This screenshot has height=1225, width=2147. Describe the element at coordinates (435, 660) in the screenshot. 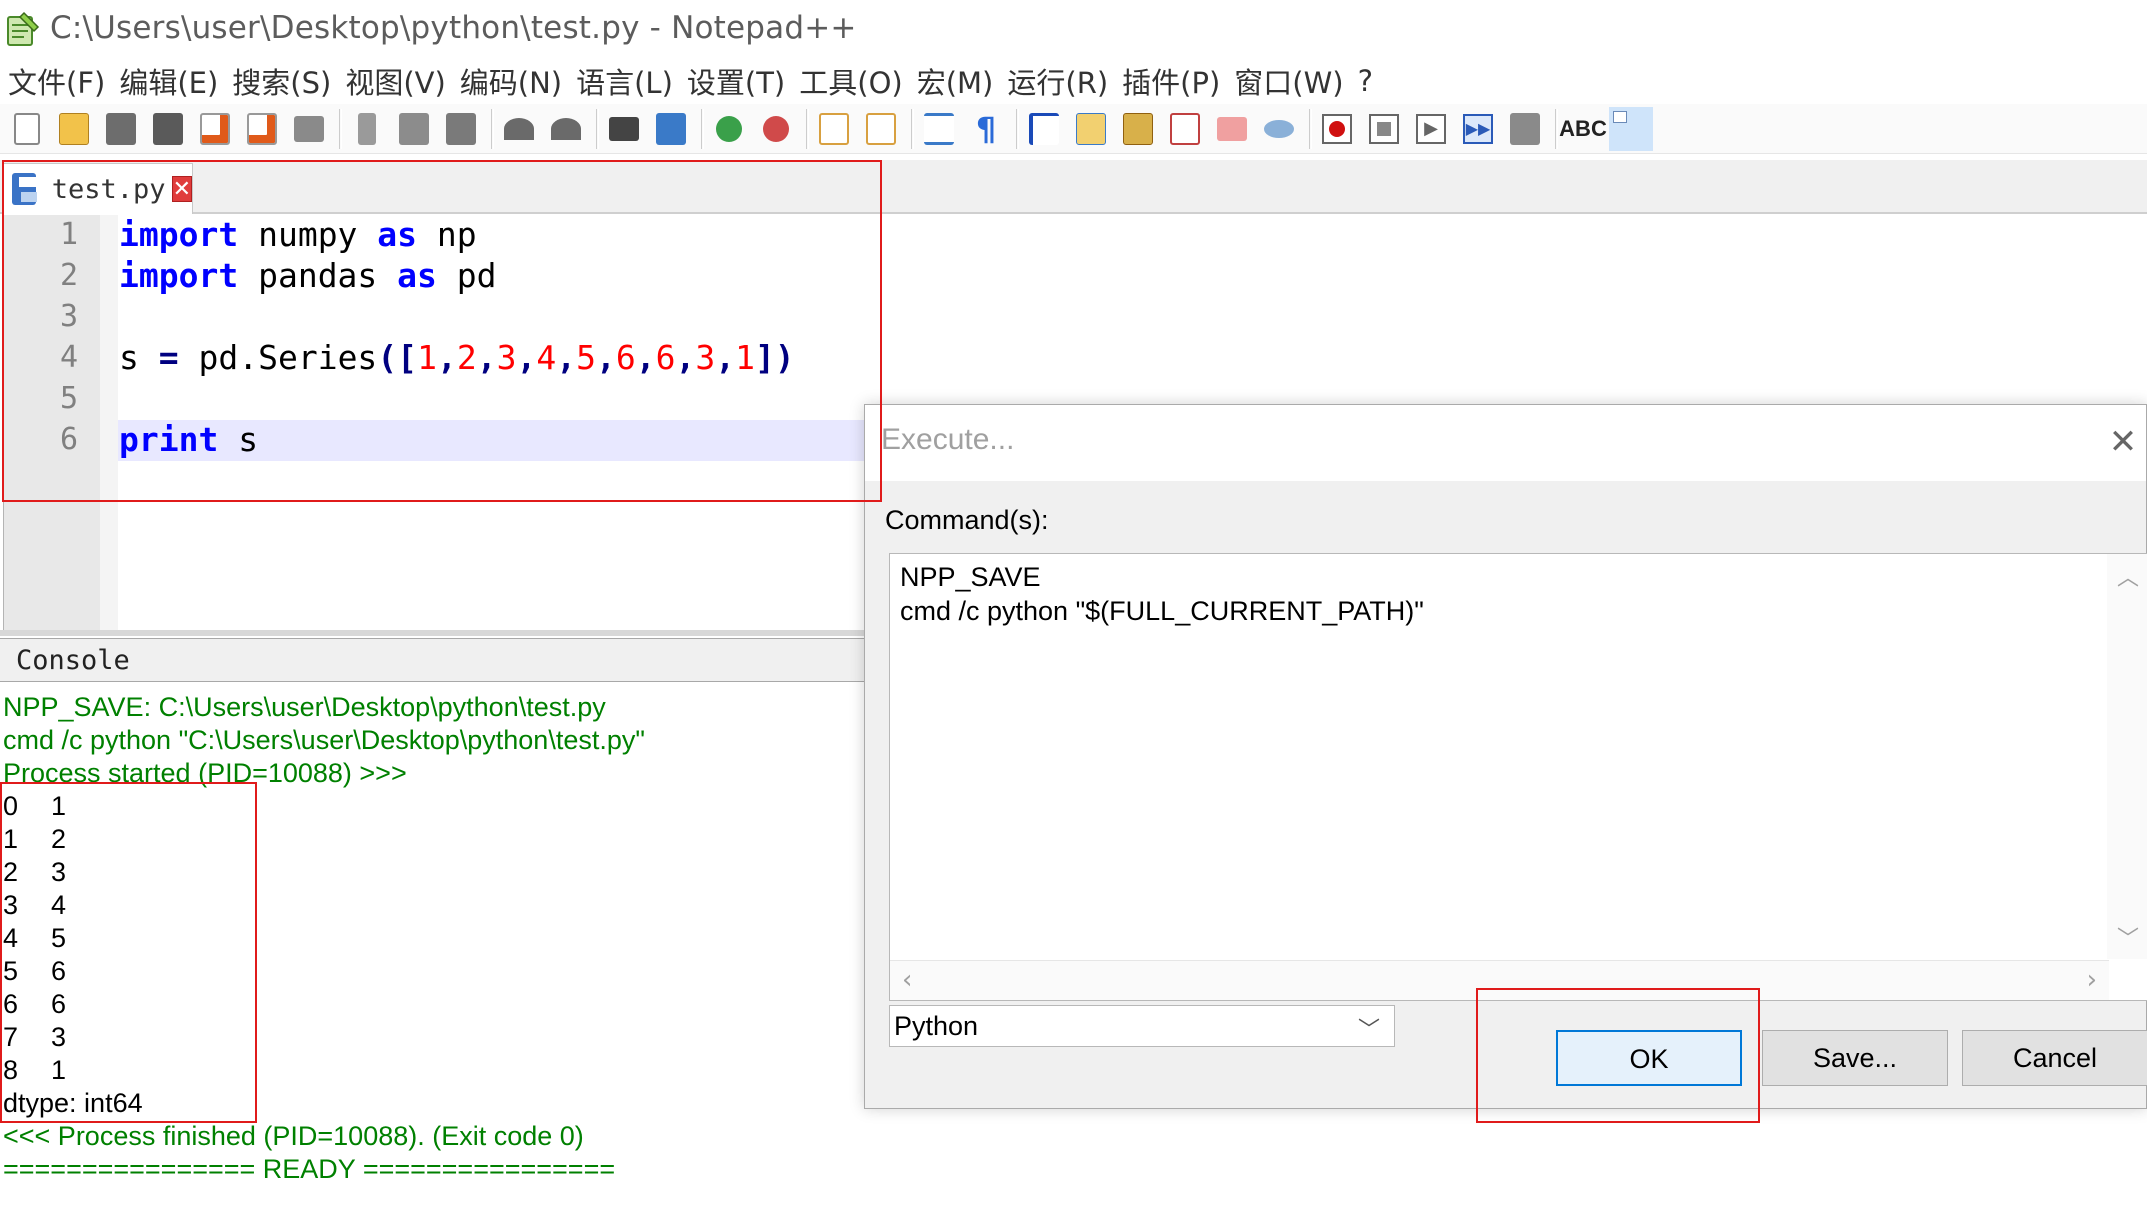

I see `console-header: Console` at that location.